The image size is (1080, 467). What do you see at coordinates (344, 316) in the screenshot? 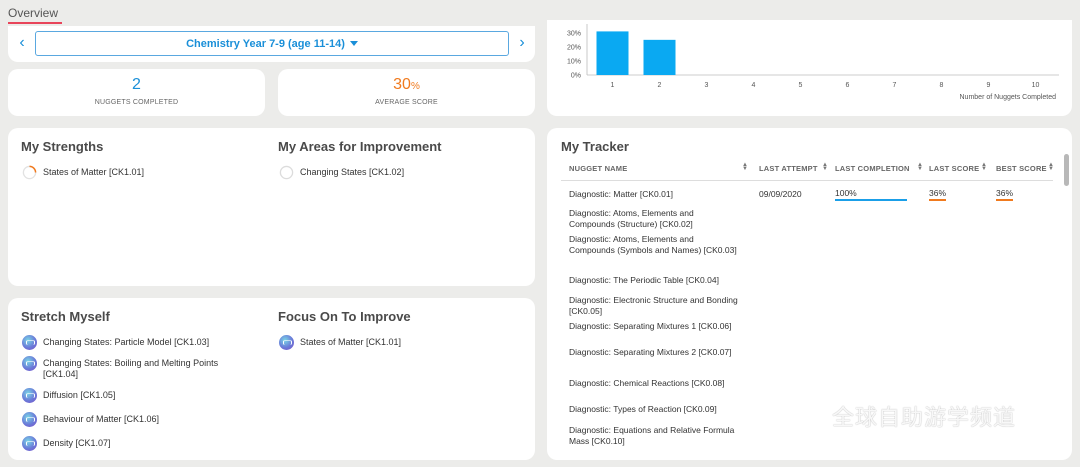
I see `focus-title: Focus On To Improve` at bounding box center [344, 316].